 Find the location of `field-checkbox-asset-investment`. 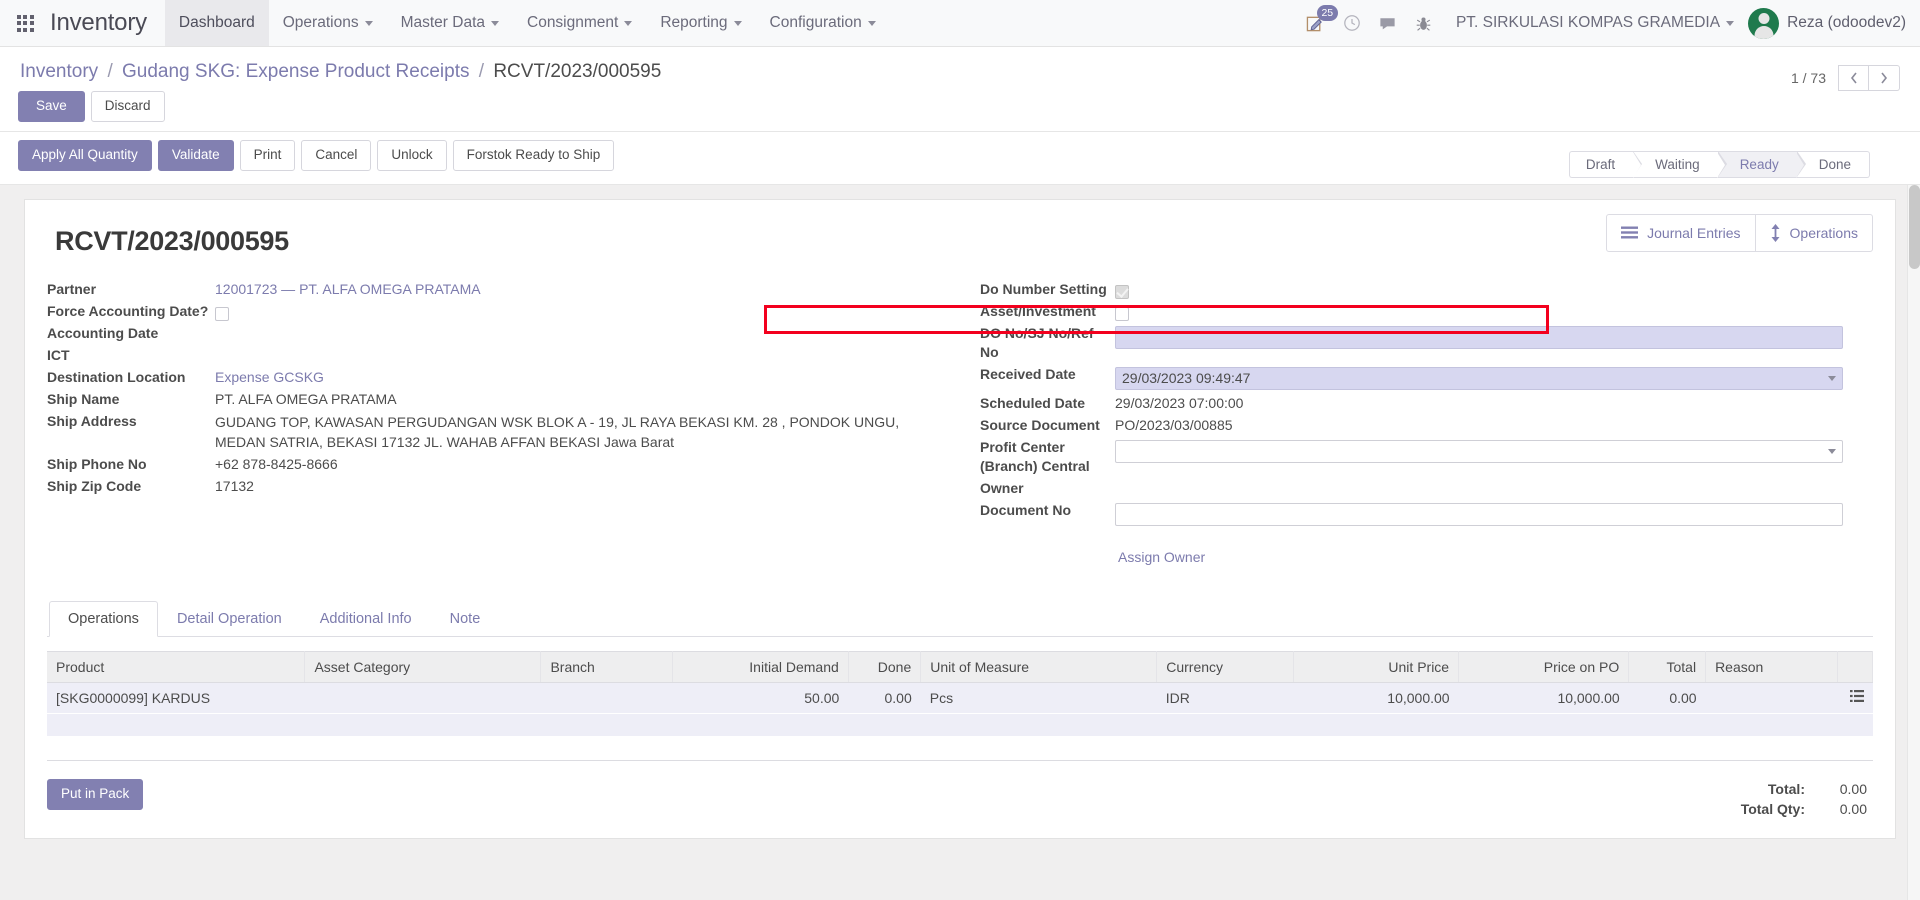

field-checkbox-asset-investment is located at coordinates (1122, 313).